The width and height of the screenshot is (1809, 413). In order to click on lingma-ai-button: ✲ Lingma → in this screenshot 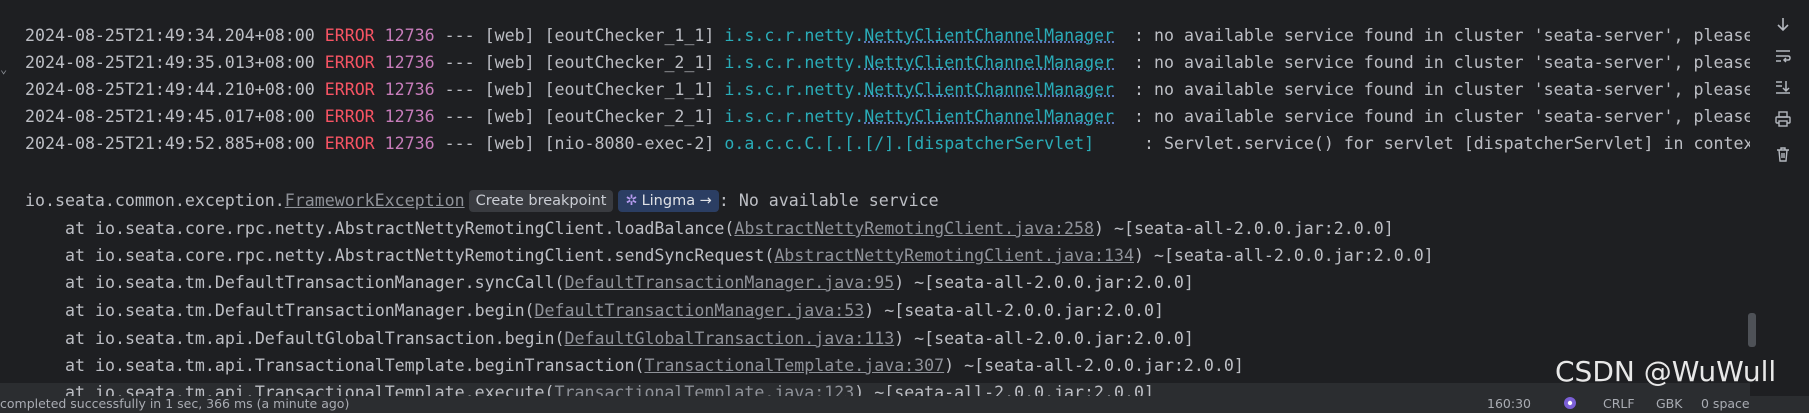, I will do `click(668, 201)`.